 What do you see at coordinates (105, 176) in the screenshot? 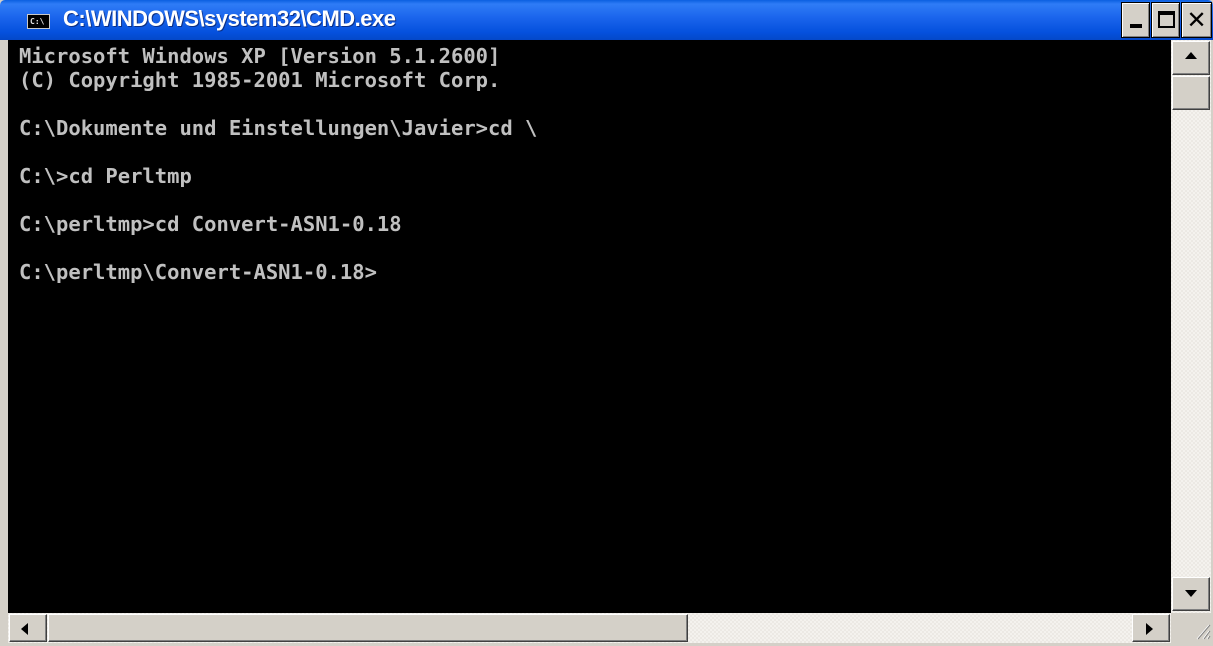
I see `console-line: C:\>cd Perltmp` at bounding box center [105, 176].